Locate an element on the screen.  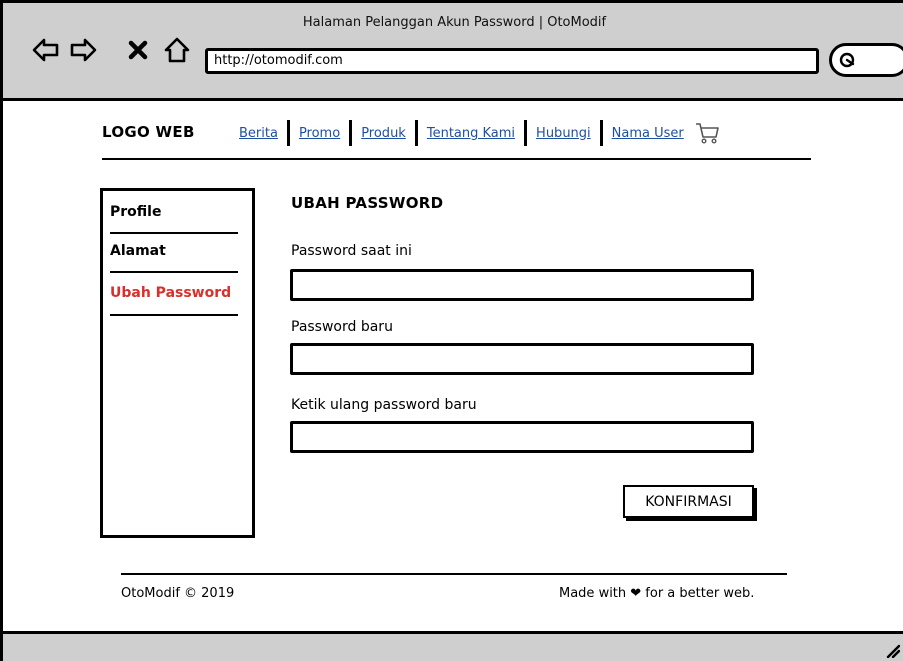
footer-divider is located at coordinates (454, 574).